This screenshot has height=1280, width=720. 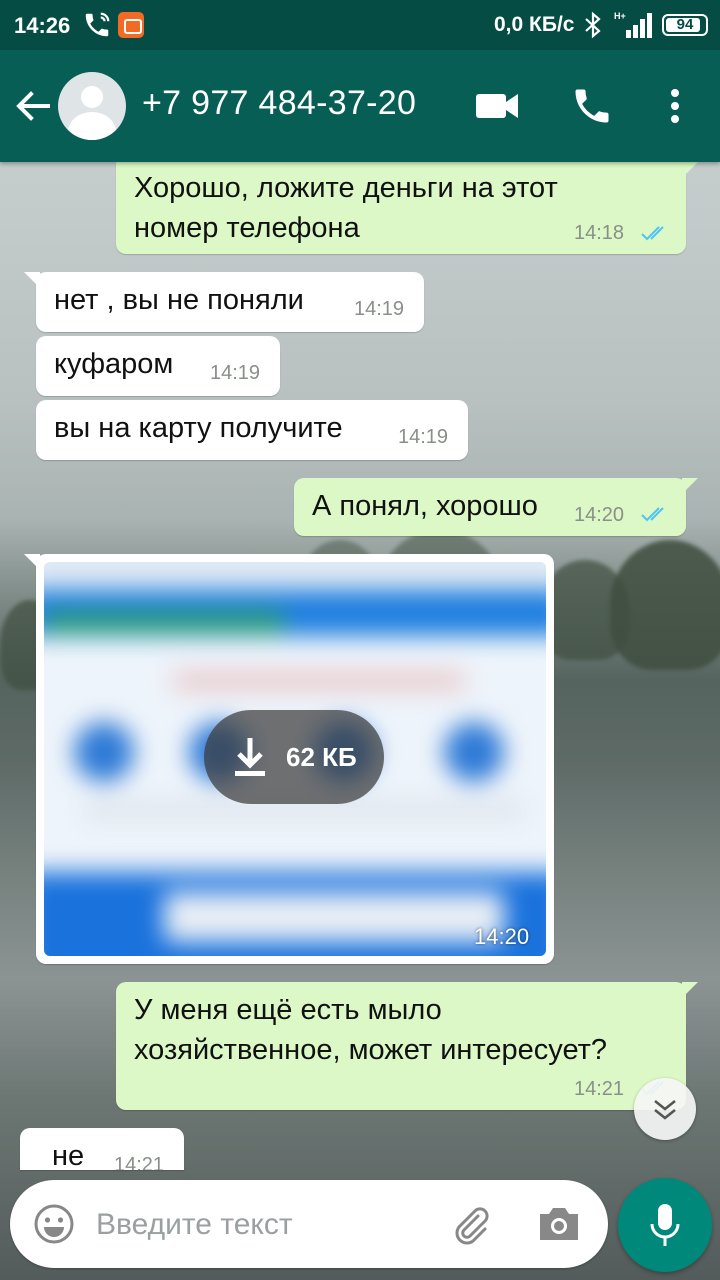 What do you see at coordinates (32, 106) in the screenshot?
I see `back-arrow-icon` at bounding box center [32, 106].